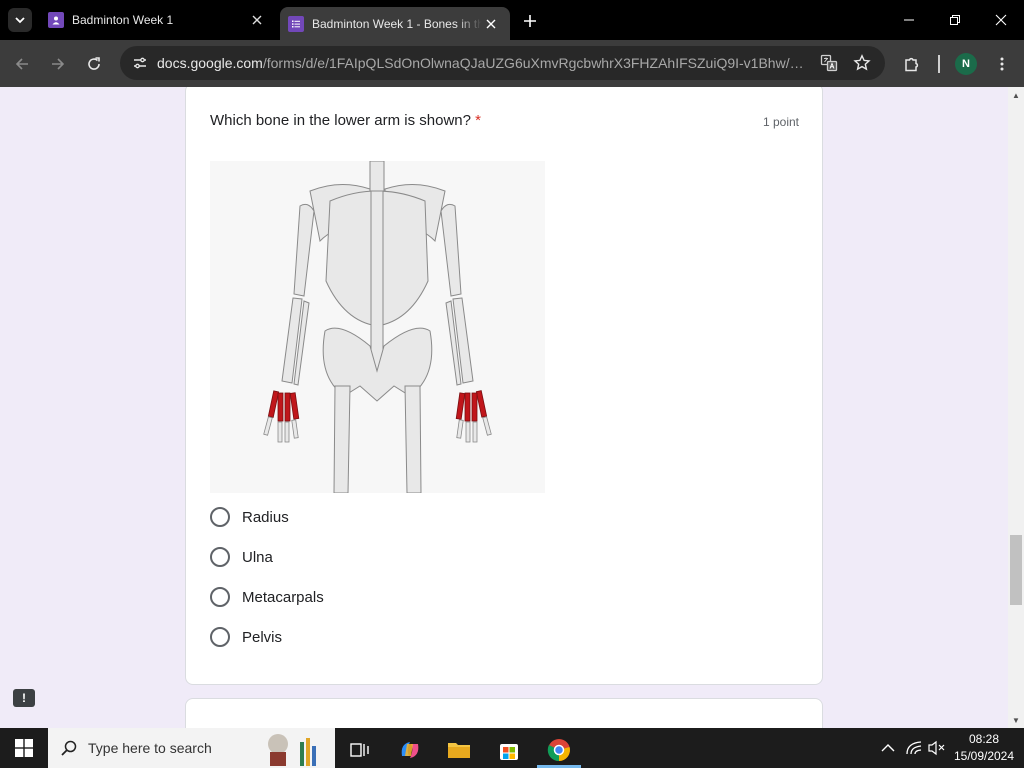 The width and height of the screenshot is (1024, 768). Describe the element at coordinates (471, 406) in the screenshot. I see `highlighted-metacarpals-right` at that location.